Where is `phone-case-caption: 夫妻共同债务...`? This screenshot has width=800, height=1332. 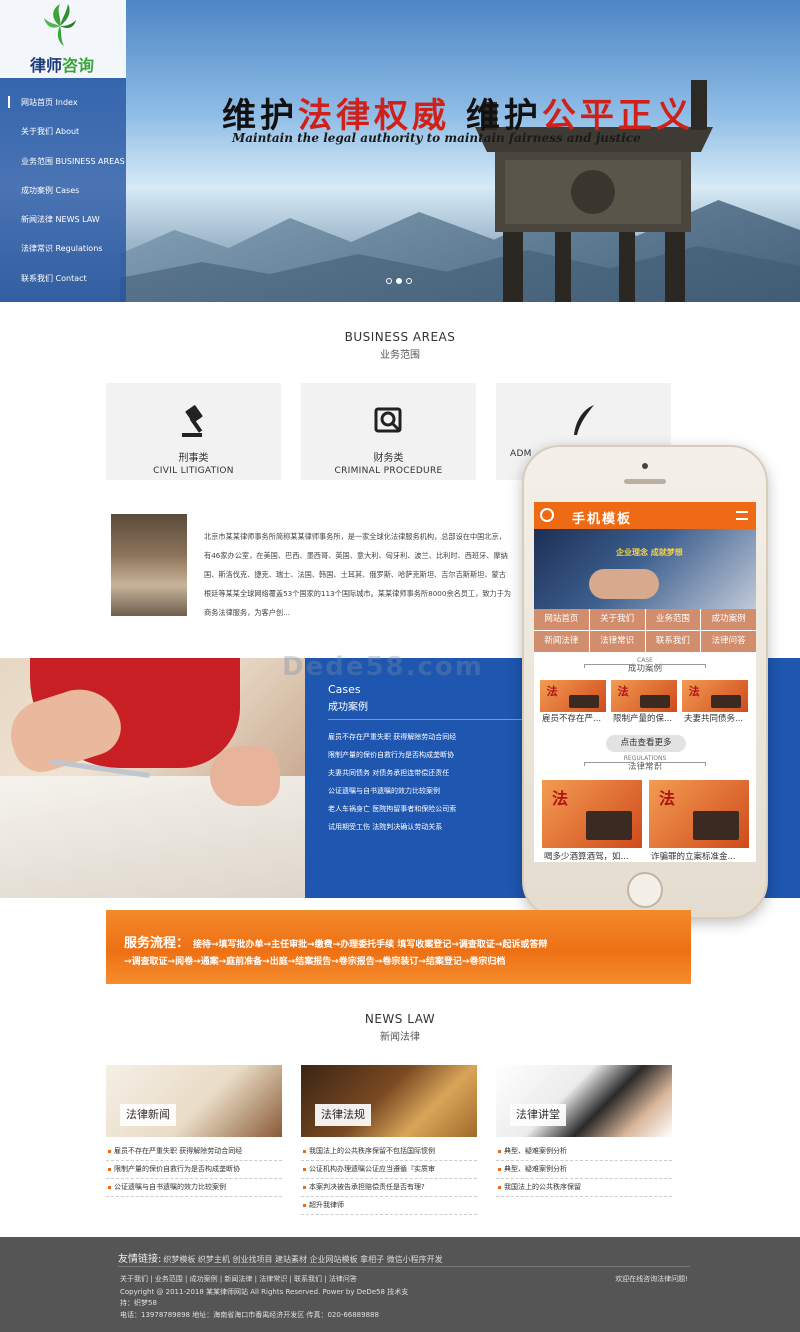 phone-case-caption: 夫妻共同债务... is located at coordinates (717, 718).